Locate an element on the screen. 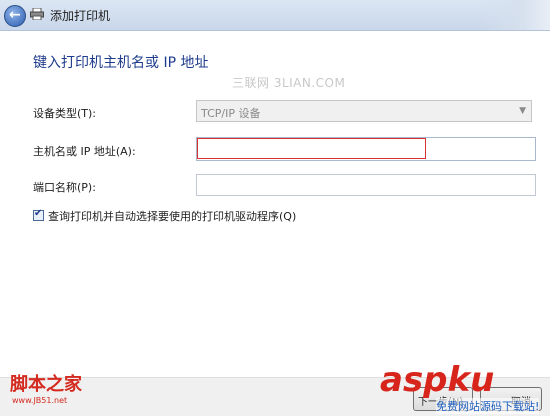  aspku-subtitle: 免费网站源码下载站! is located at coordinates (488, 406).